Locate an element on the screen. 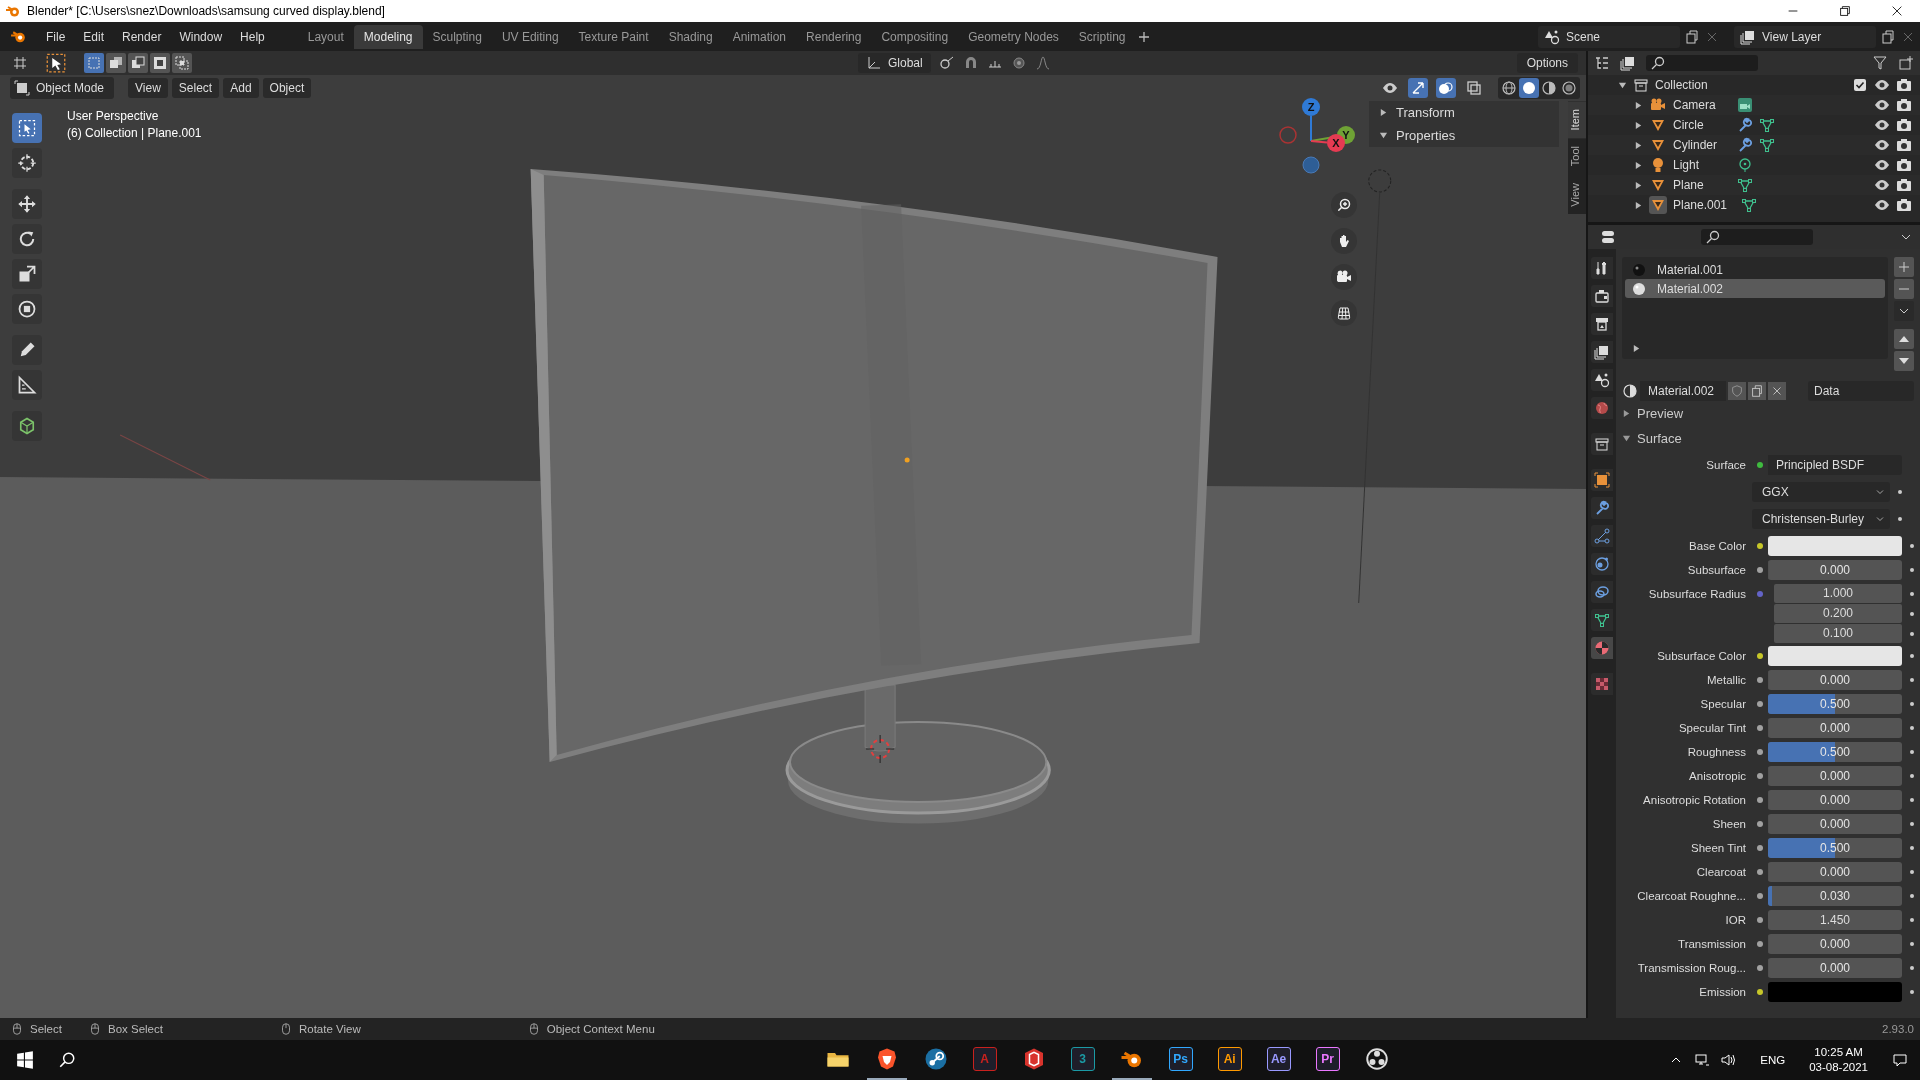 This screenshot has height=1080, width=1920. notification-icon is located at coordinates (1900, 1060).